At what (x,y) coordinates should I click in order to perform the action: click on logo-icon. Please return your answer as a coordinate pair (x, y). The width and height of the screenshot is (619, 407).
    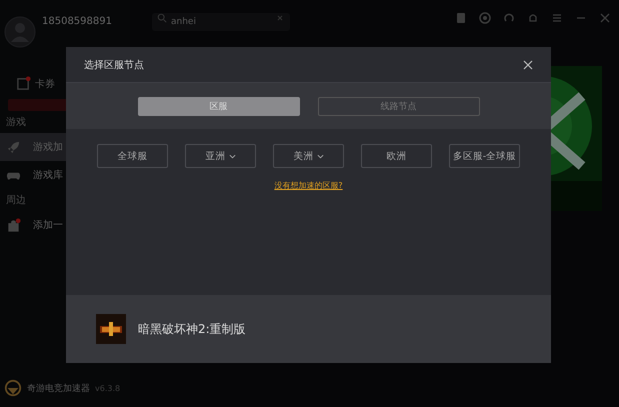
    Looking at the image, I should click on (13, 388).